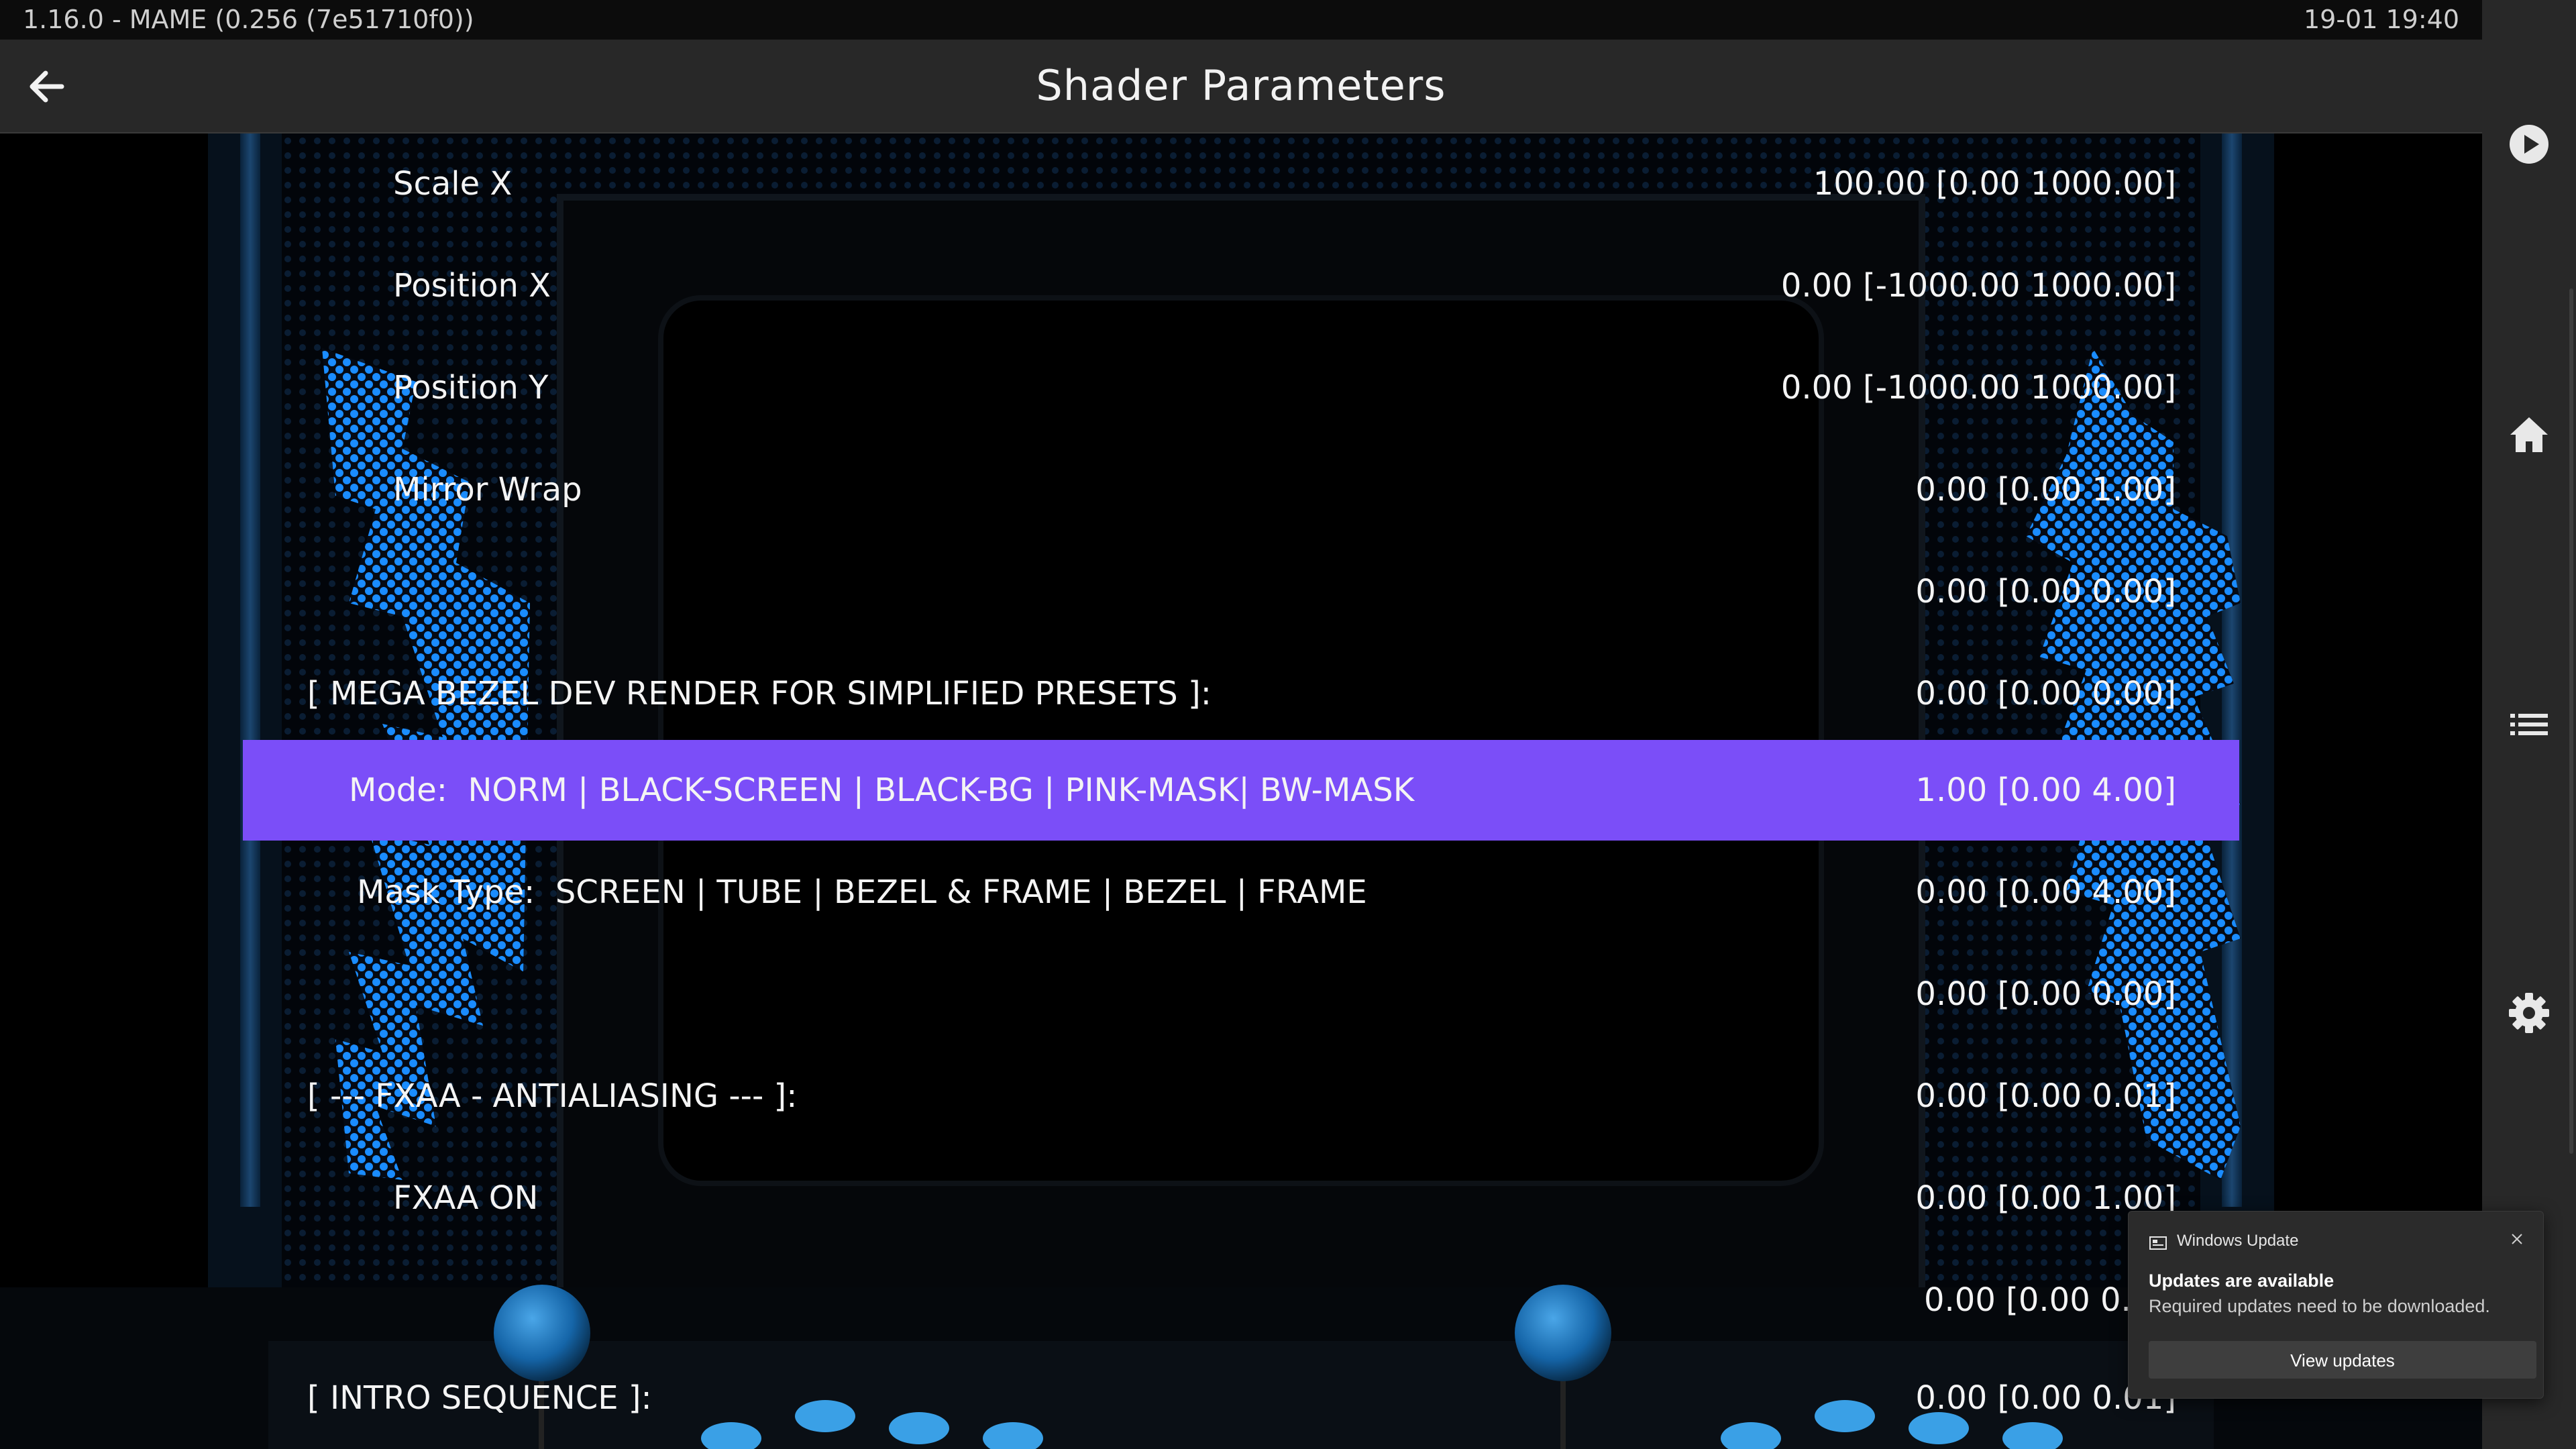 The width and height of the screenshot is (2576, 1449). I want to click on arrow-left-icon, so click(47, 86).